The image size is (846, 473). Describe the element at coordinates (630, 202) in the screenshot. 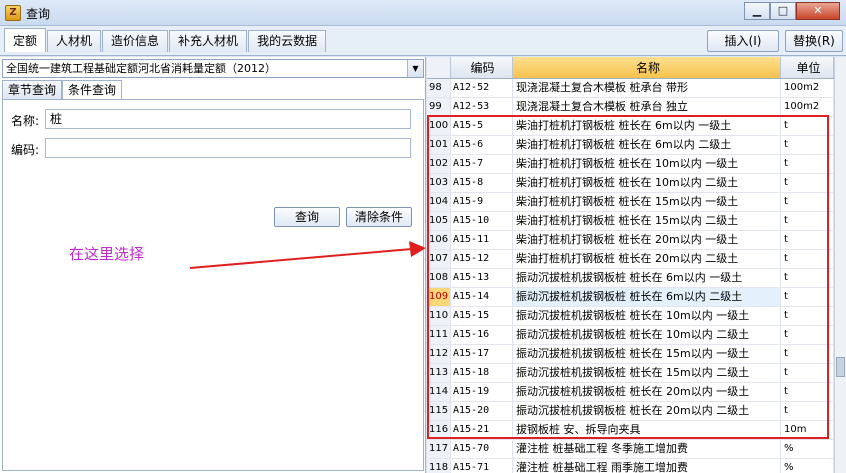

I see `table-row: 104 A15-9 柴油打桩机打钢板桩 桩长在 15m以内 一级土 t` at that location.